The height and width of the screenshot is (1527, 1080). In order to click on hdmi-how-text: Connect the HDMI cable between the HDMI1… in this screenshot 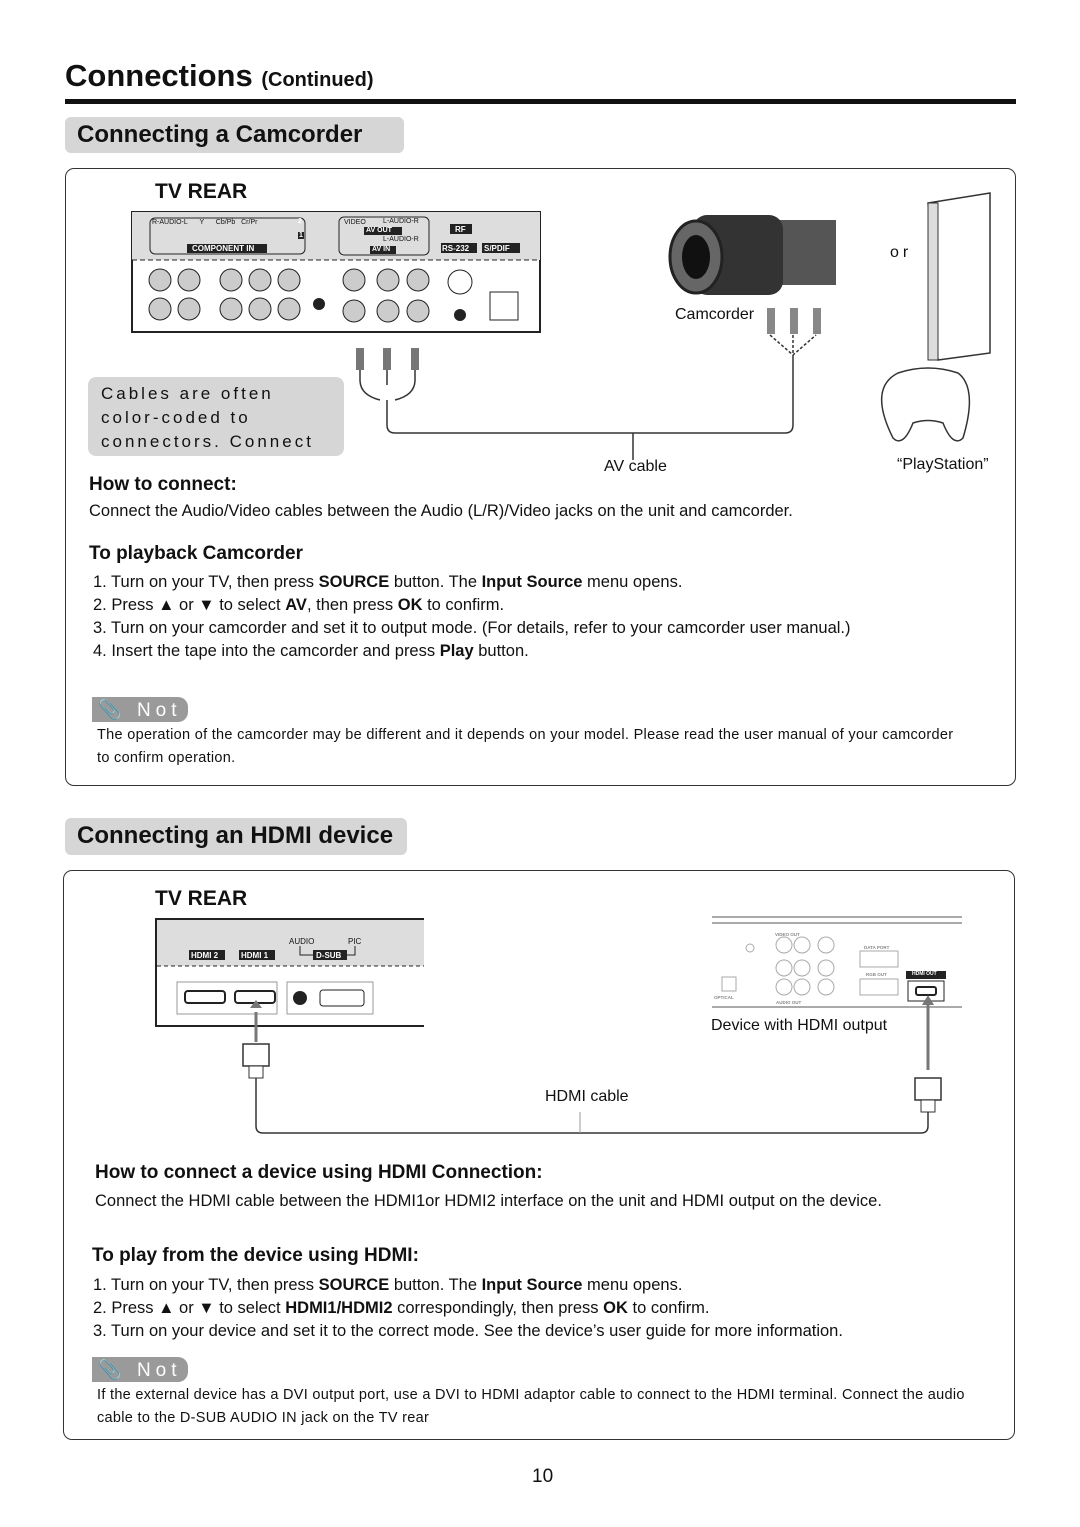, I will do `click(488, 1201)`.